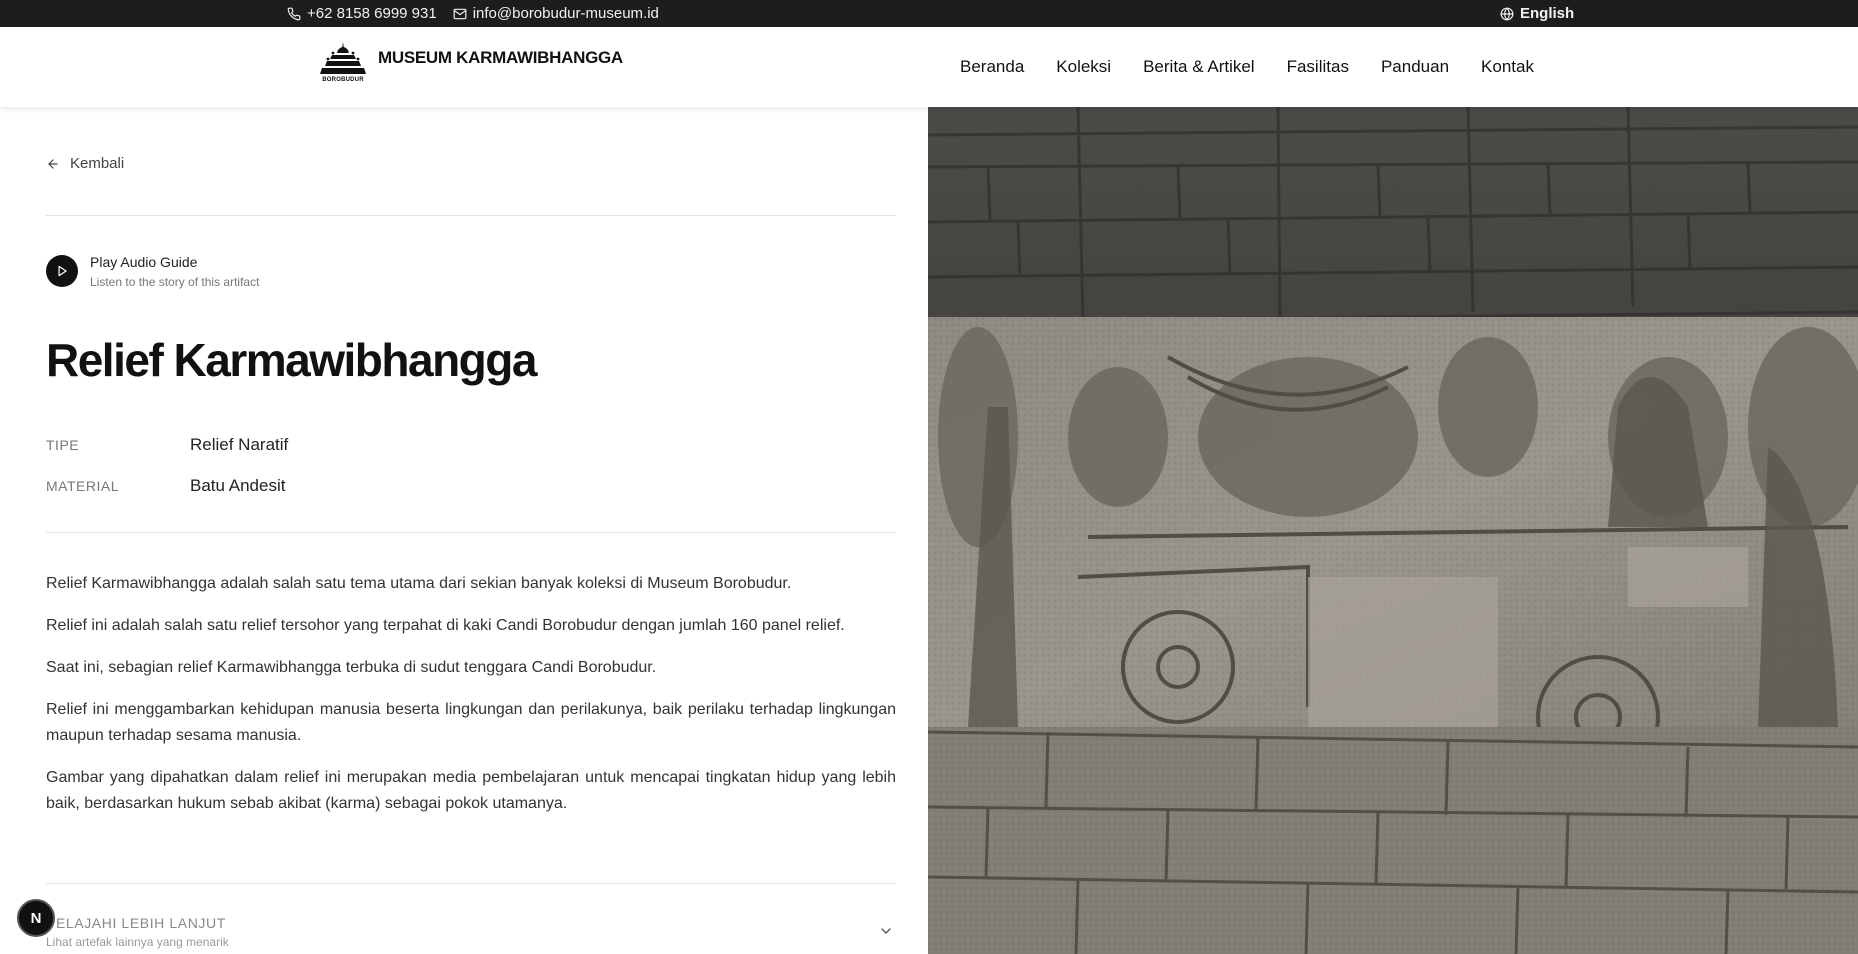 This screenshot has height=954, width=1858. I want to click on back-label: Kembali, so click(97, 163).